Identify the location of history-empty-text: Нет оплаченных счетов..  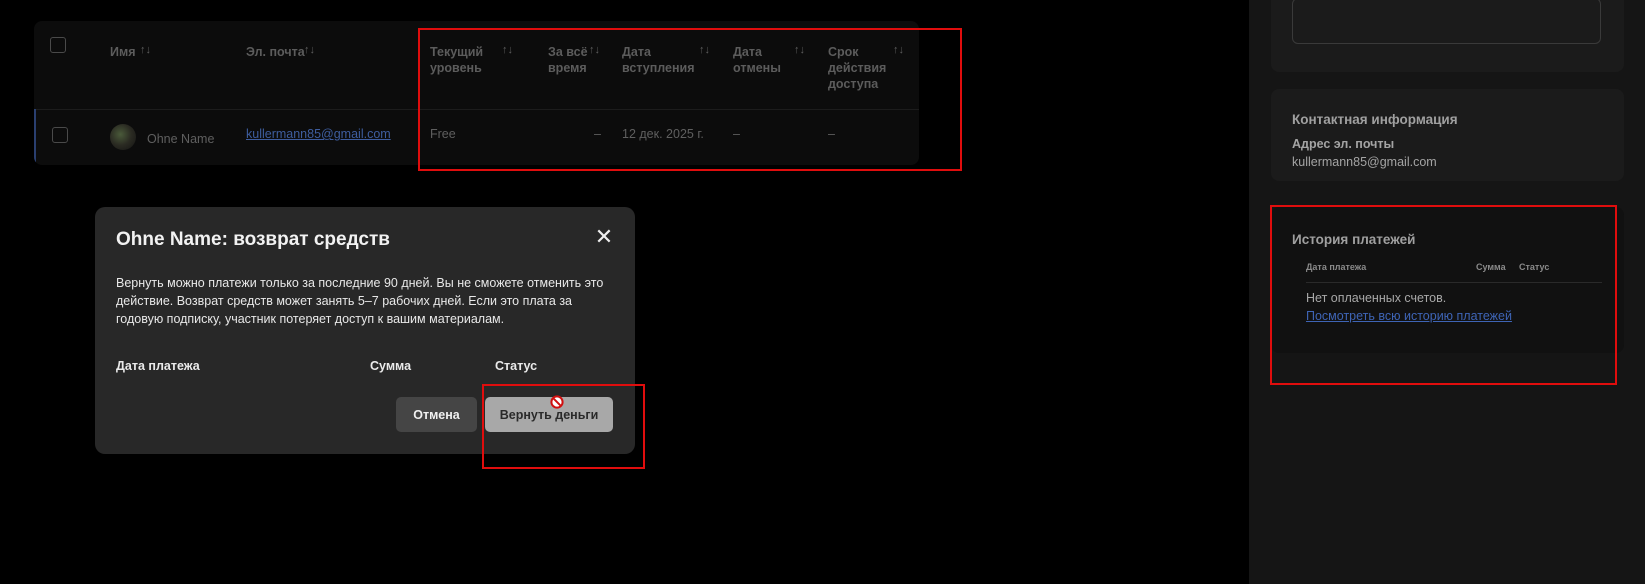
(1376, 298).